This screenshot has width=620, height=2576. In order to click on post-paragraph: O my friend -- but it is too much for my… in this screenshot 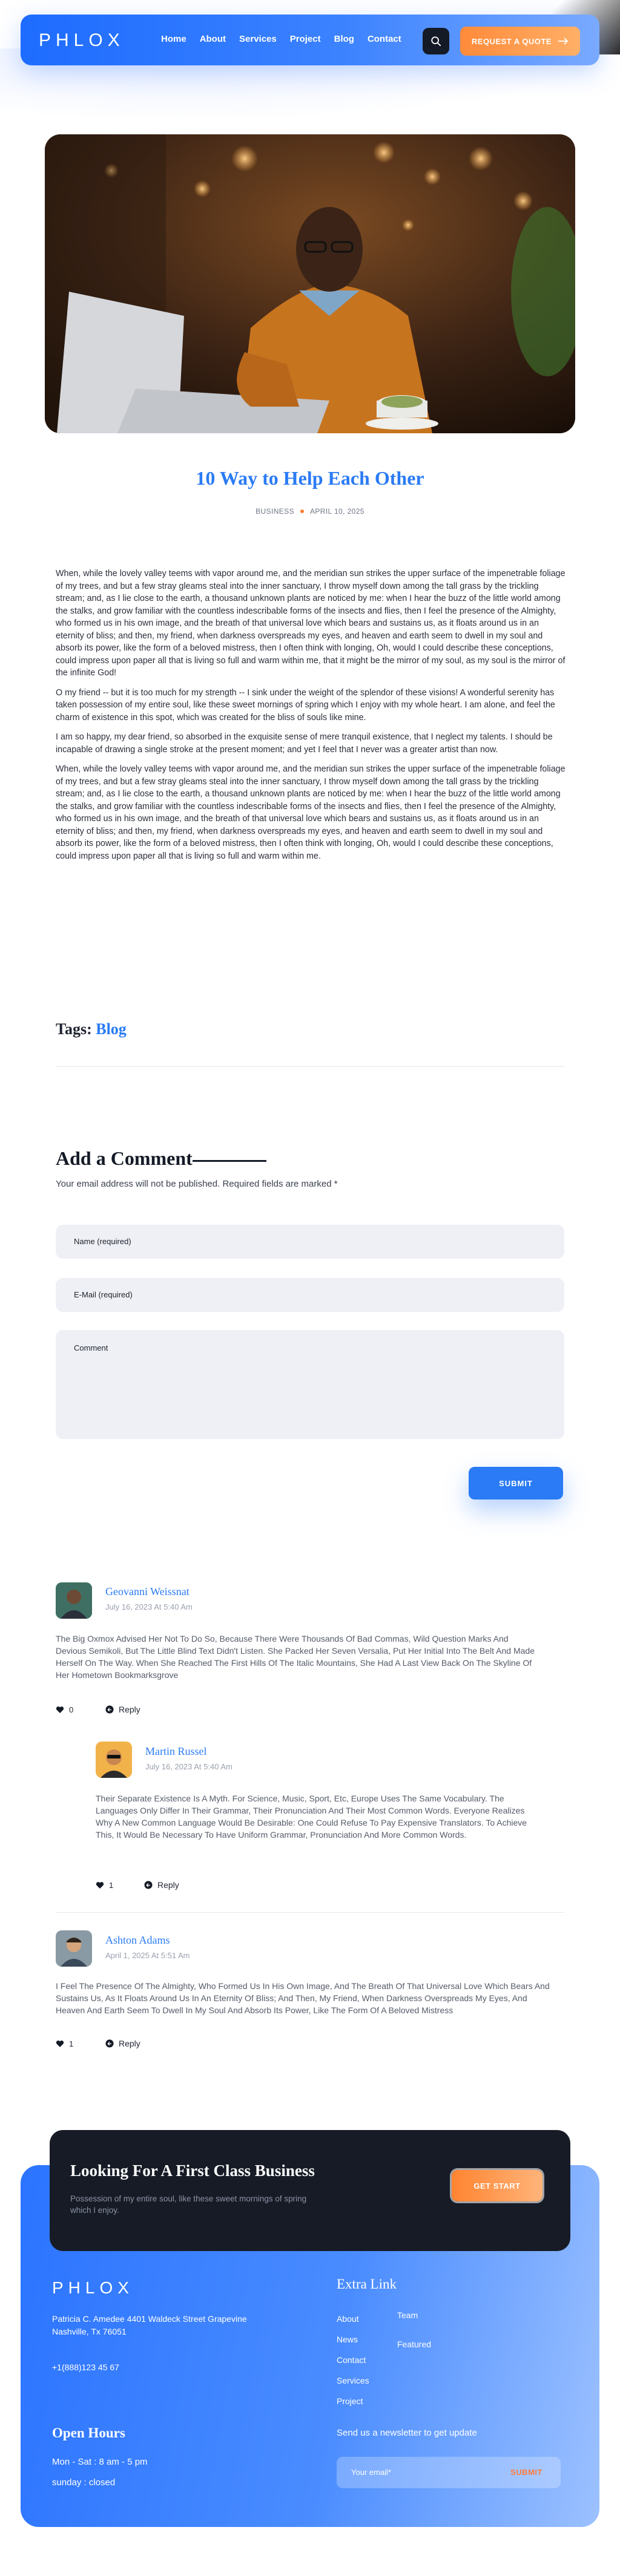, I will do `click(305, 705)`.